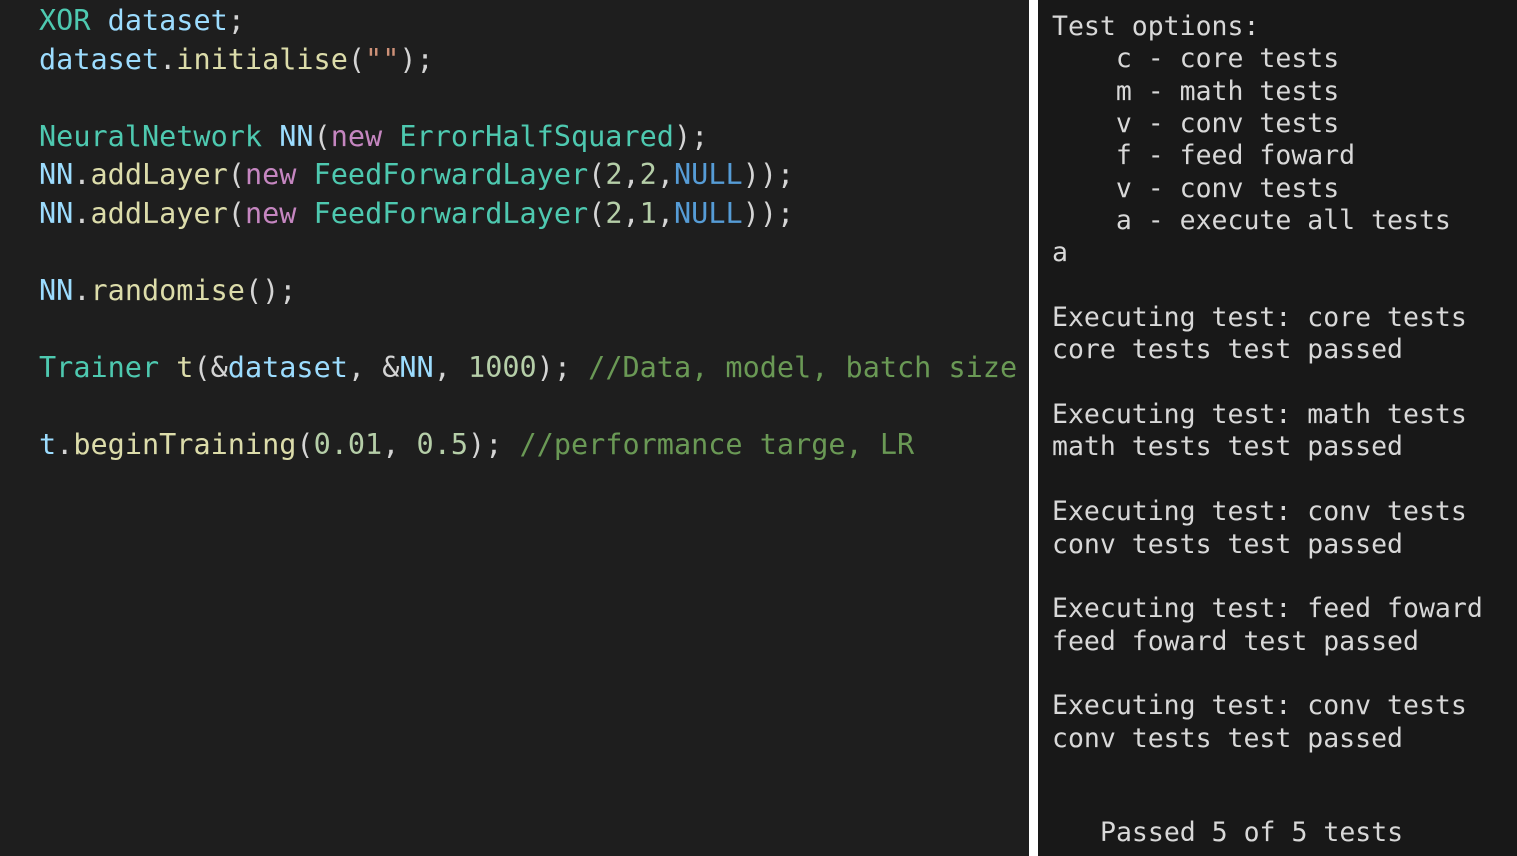 Image resolution: width=1517 pixels, height=856 pixels. What do you see at coordinates (1251, 221) in the screenshot?
I see `terminal-line: a - execute all tests` at bounding box center [1251, 221].